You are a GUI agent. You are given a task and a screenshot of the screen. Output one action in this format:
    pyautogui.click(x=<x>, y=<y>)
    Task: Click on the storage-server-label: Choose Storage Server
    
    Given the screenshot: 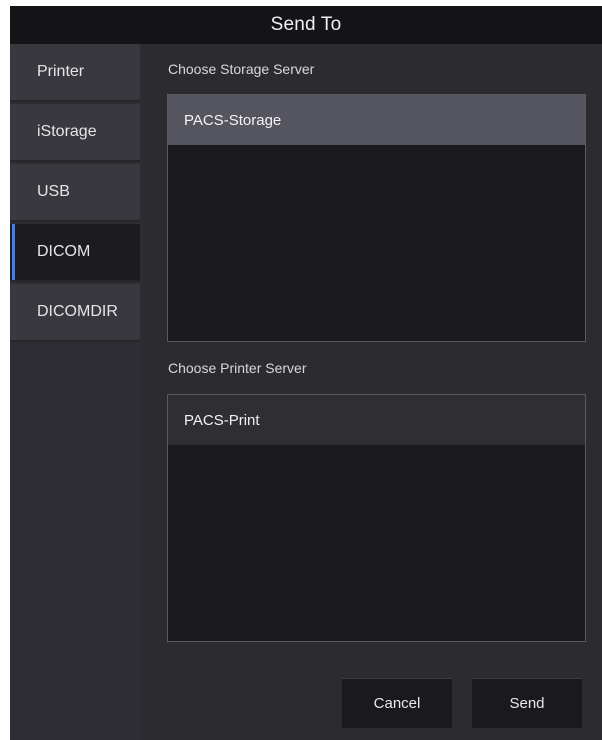 What is the action you would take?
    pyautogui.click(x=241, y=69)
    